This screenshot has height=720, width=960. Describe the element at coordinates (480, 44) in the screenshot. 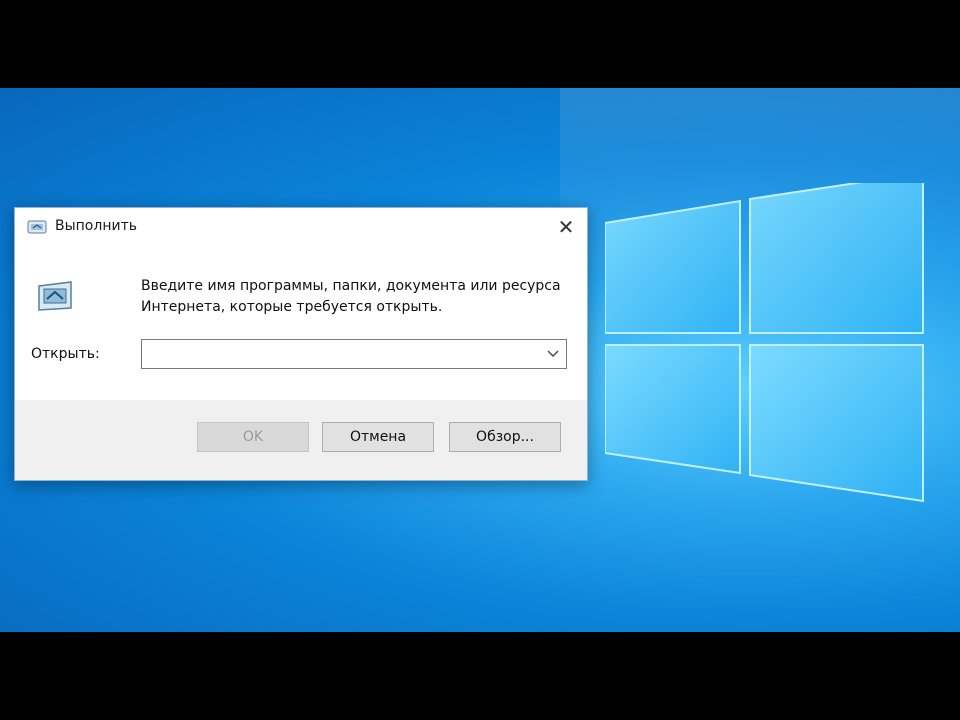

I see `letterbox-top` at that location.